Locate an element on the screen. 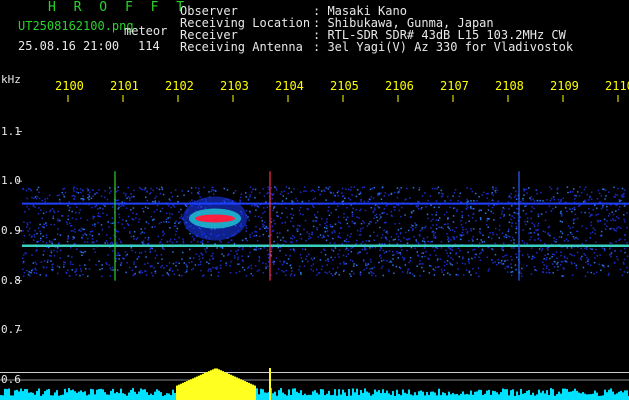  x-tick-label: 2106 is located at coordinates (399, 86).